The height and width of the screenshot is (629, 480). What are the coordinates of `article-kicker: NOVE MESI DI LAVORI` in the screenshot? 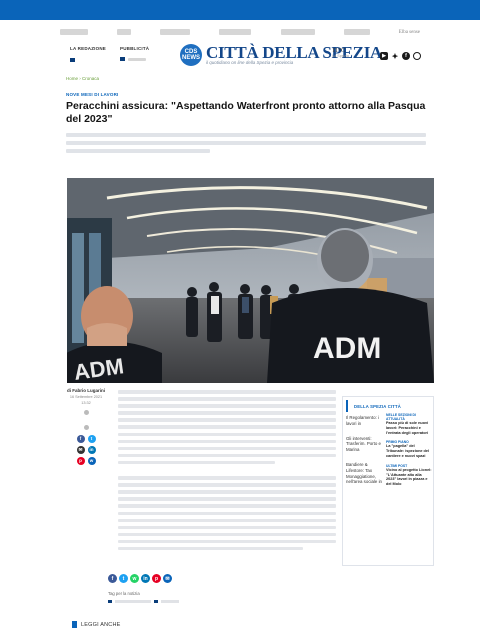 It's located at (92, 94).